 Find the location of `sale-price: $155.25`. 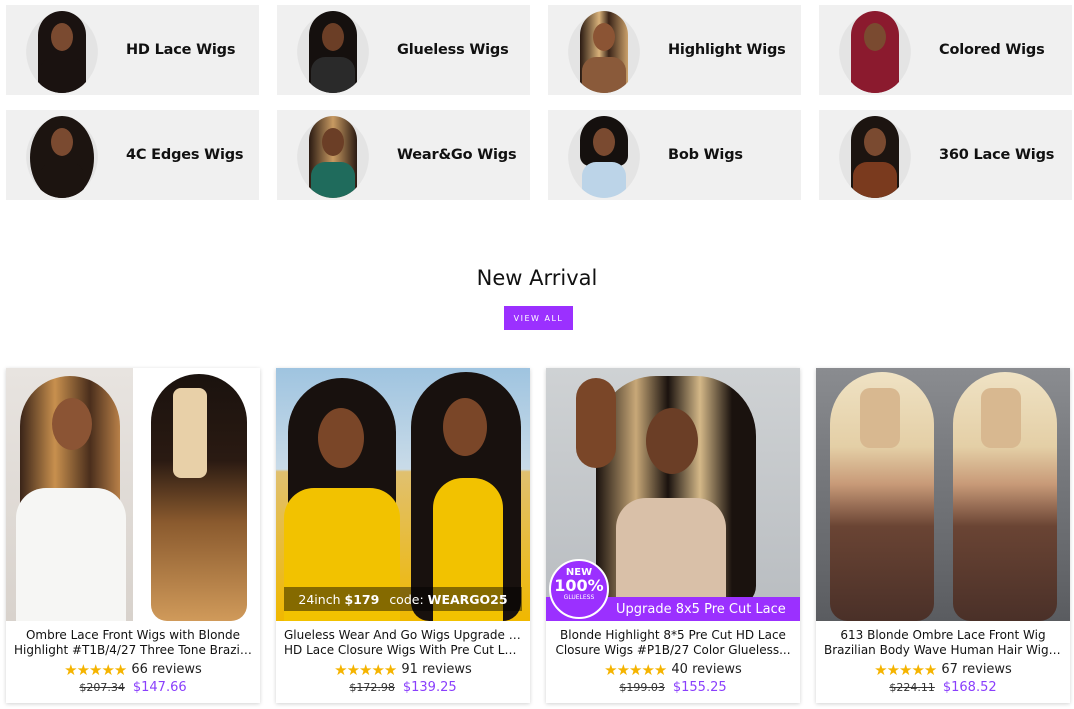

sale-price: $155.25 is located at coordinates (699, 687).